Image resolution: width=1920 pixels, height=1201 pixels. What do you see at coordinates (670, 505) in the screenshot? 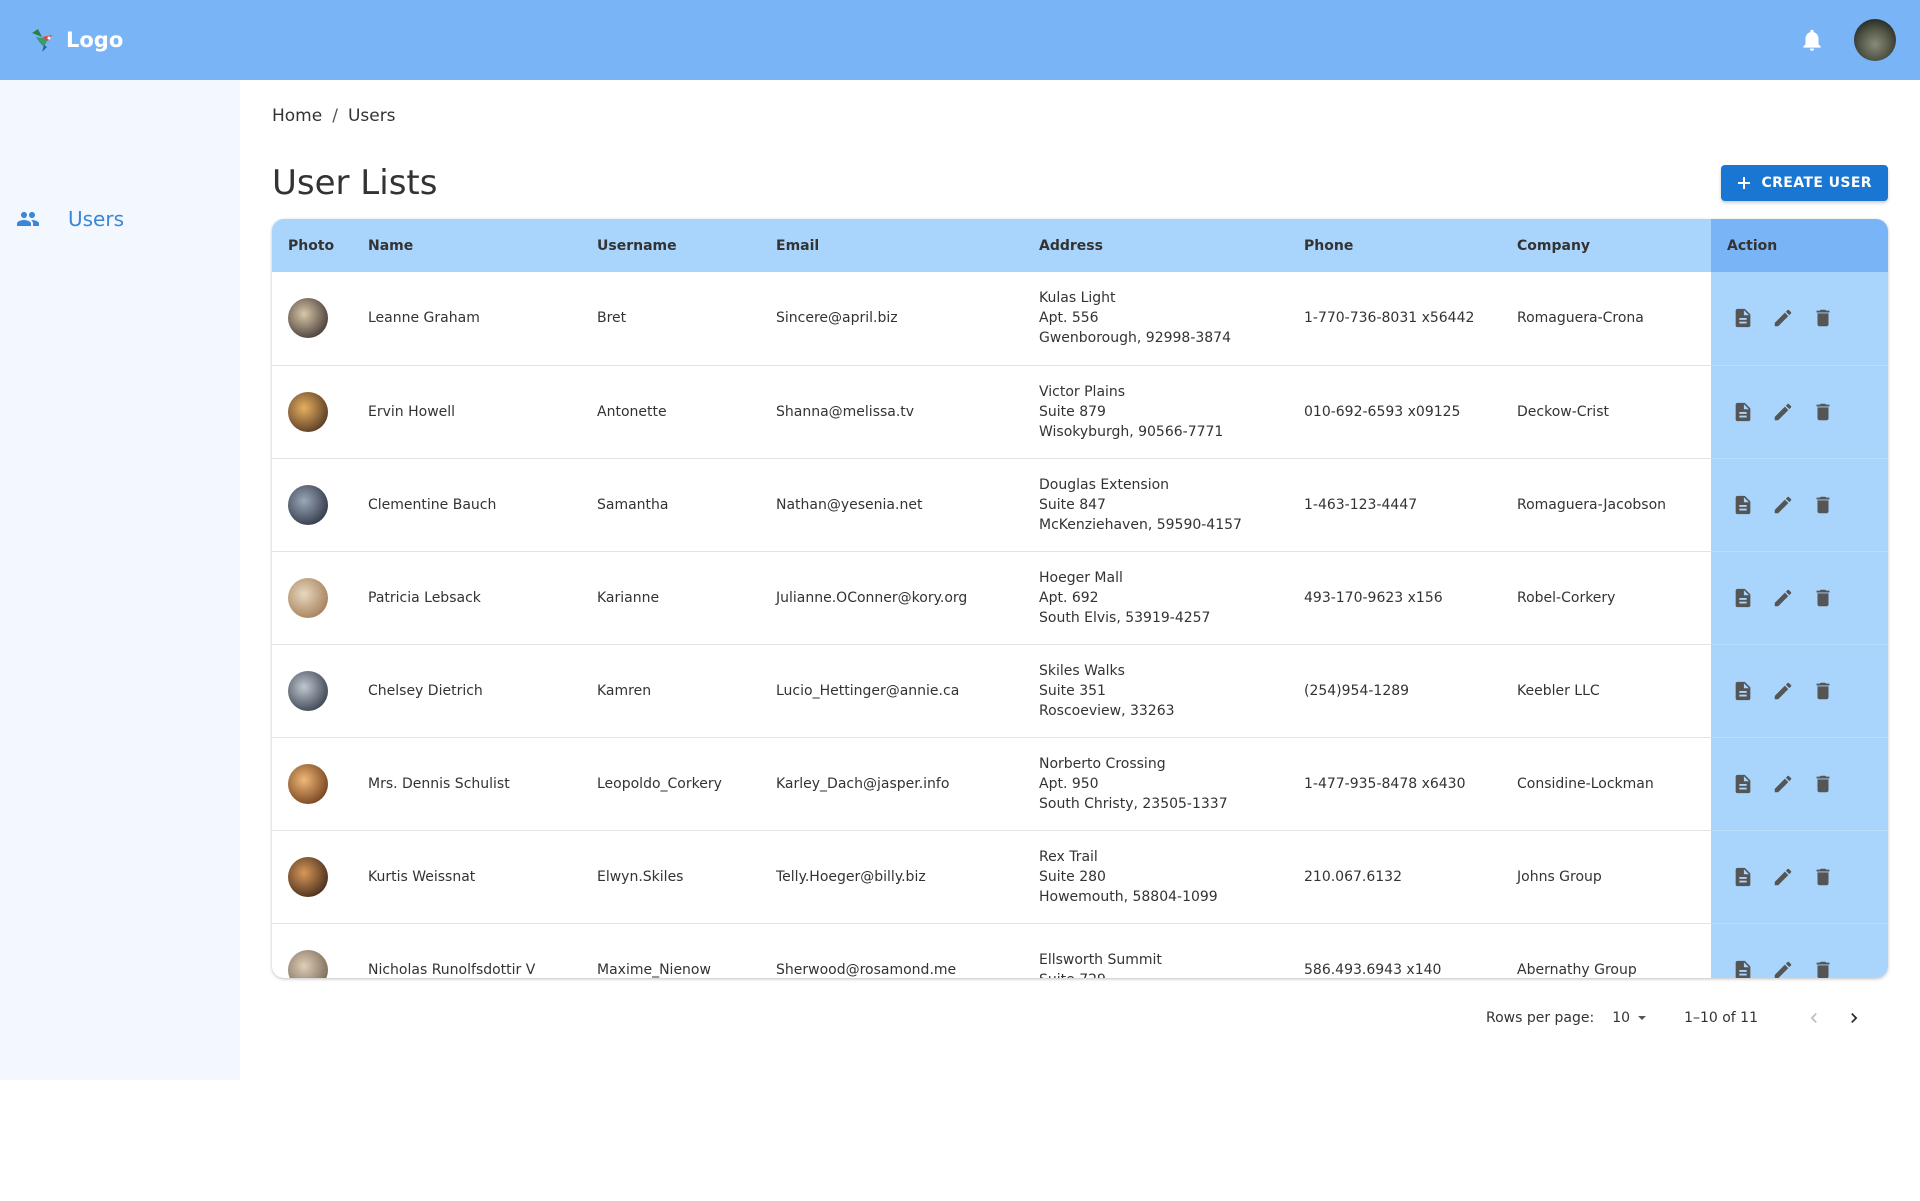
I see `username-cell: Samantha` at bounding box center [670, 505].